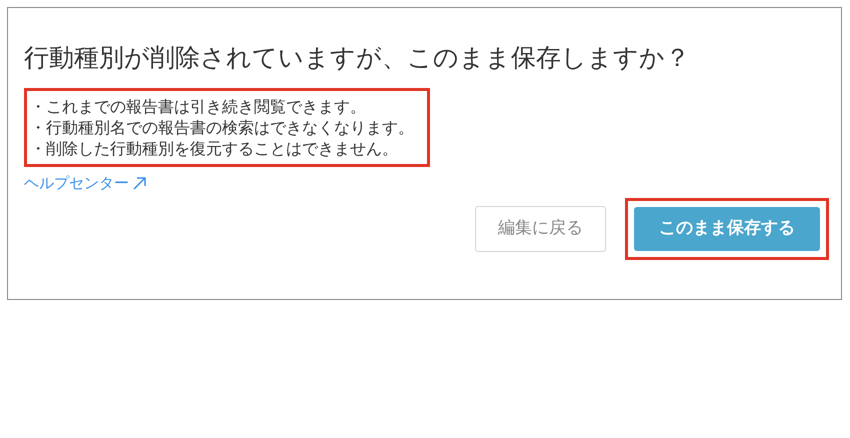 The width and height of the screenshot is (850, 438). Describe the element at coordinates (214, 148) in the screenshot. I see `note-text: ・削除した行動種別を復元することはできません。` at that location.